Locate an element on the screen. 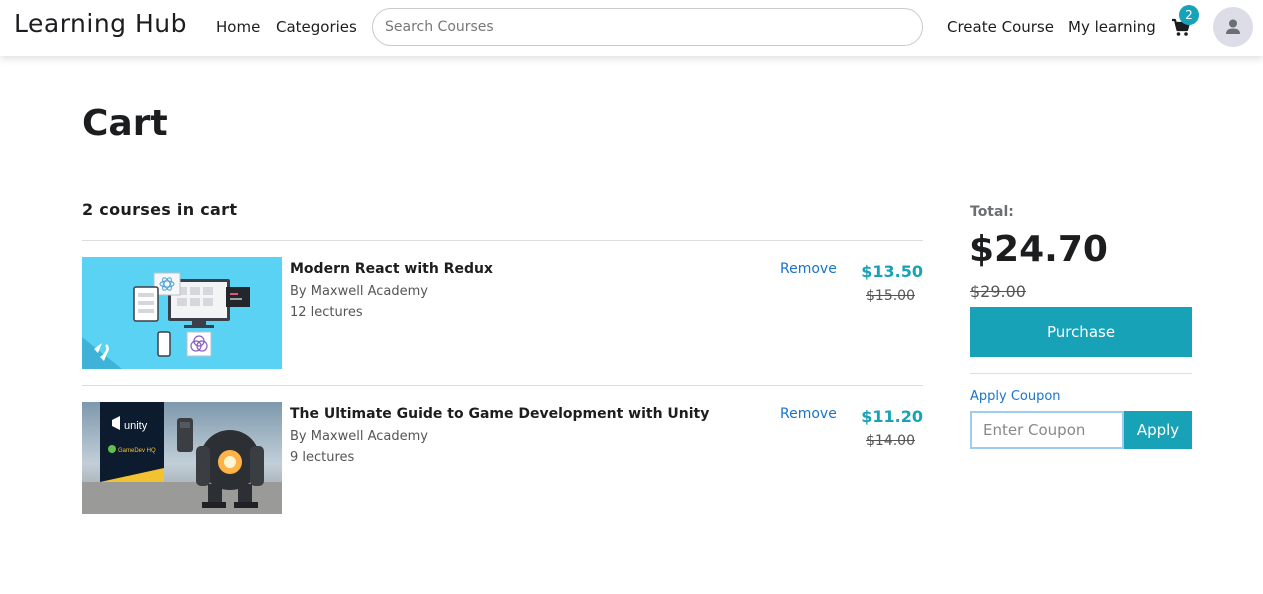 The image size is (1263, 594). course-lectures: 9 lectures is located at coordinates (322, 457).